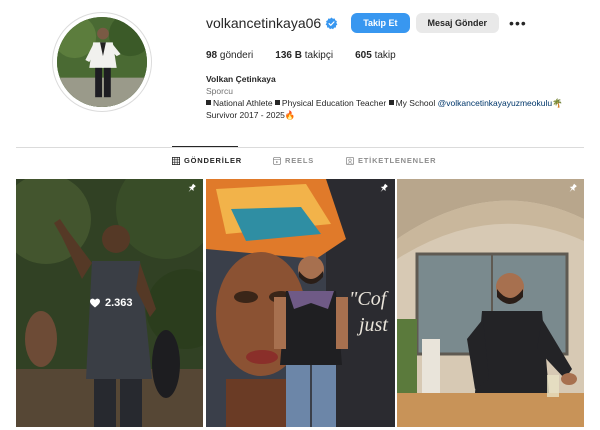 The width and height of the screenshot is (600, 430). I want to click on full-name: Volkan Çetinkaya, so click(241, 79).